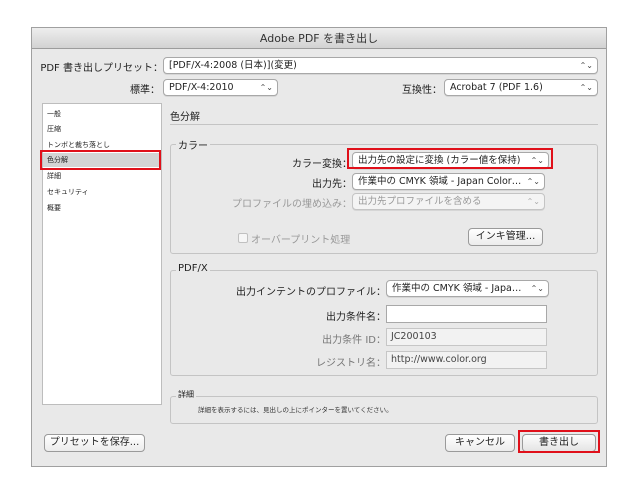 Image resolution: width=635 pixels, height=497 pixels. Describe the element at coordinates (354, 340) in the screenshot. I see `condition-id-label: 出力条件 ID：` at that location.